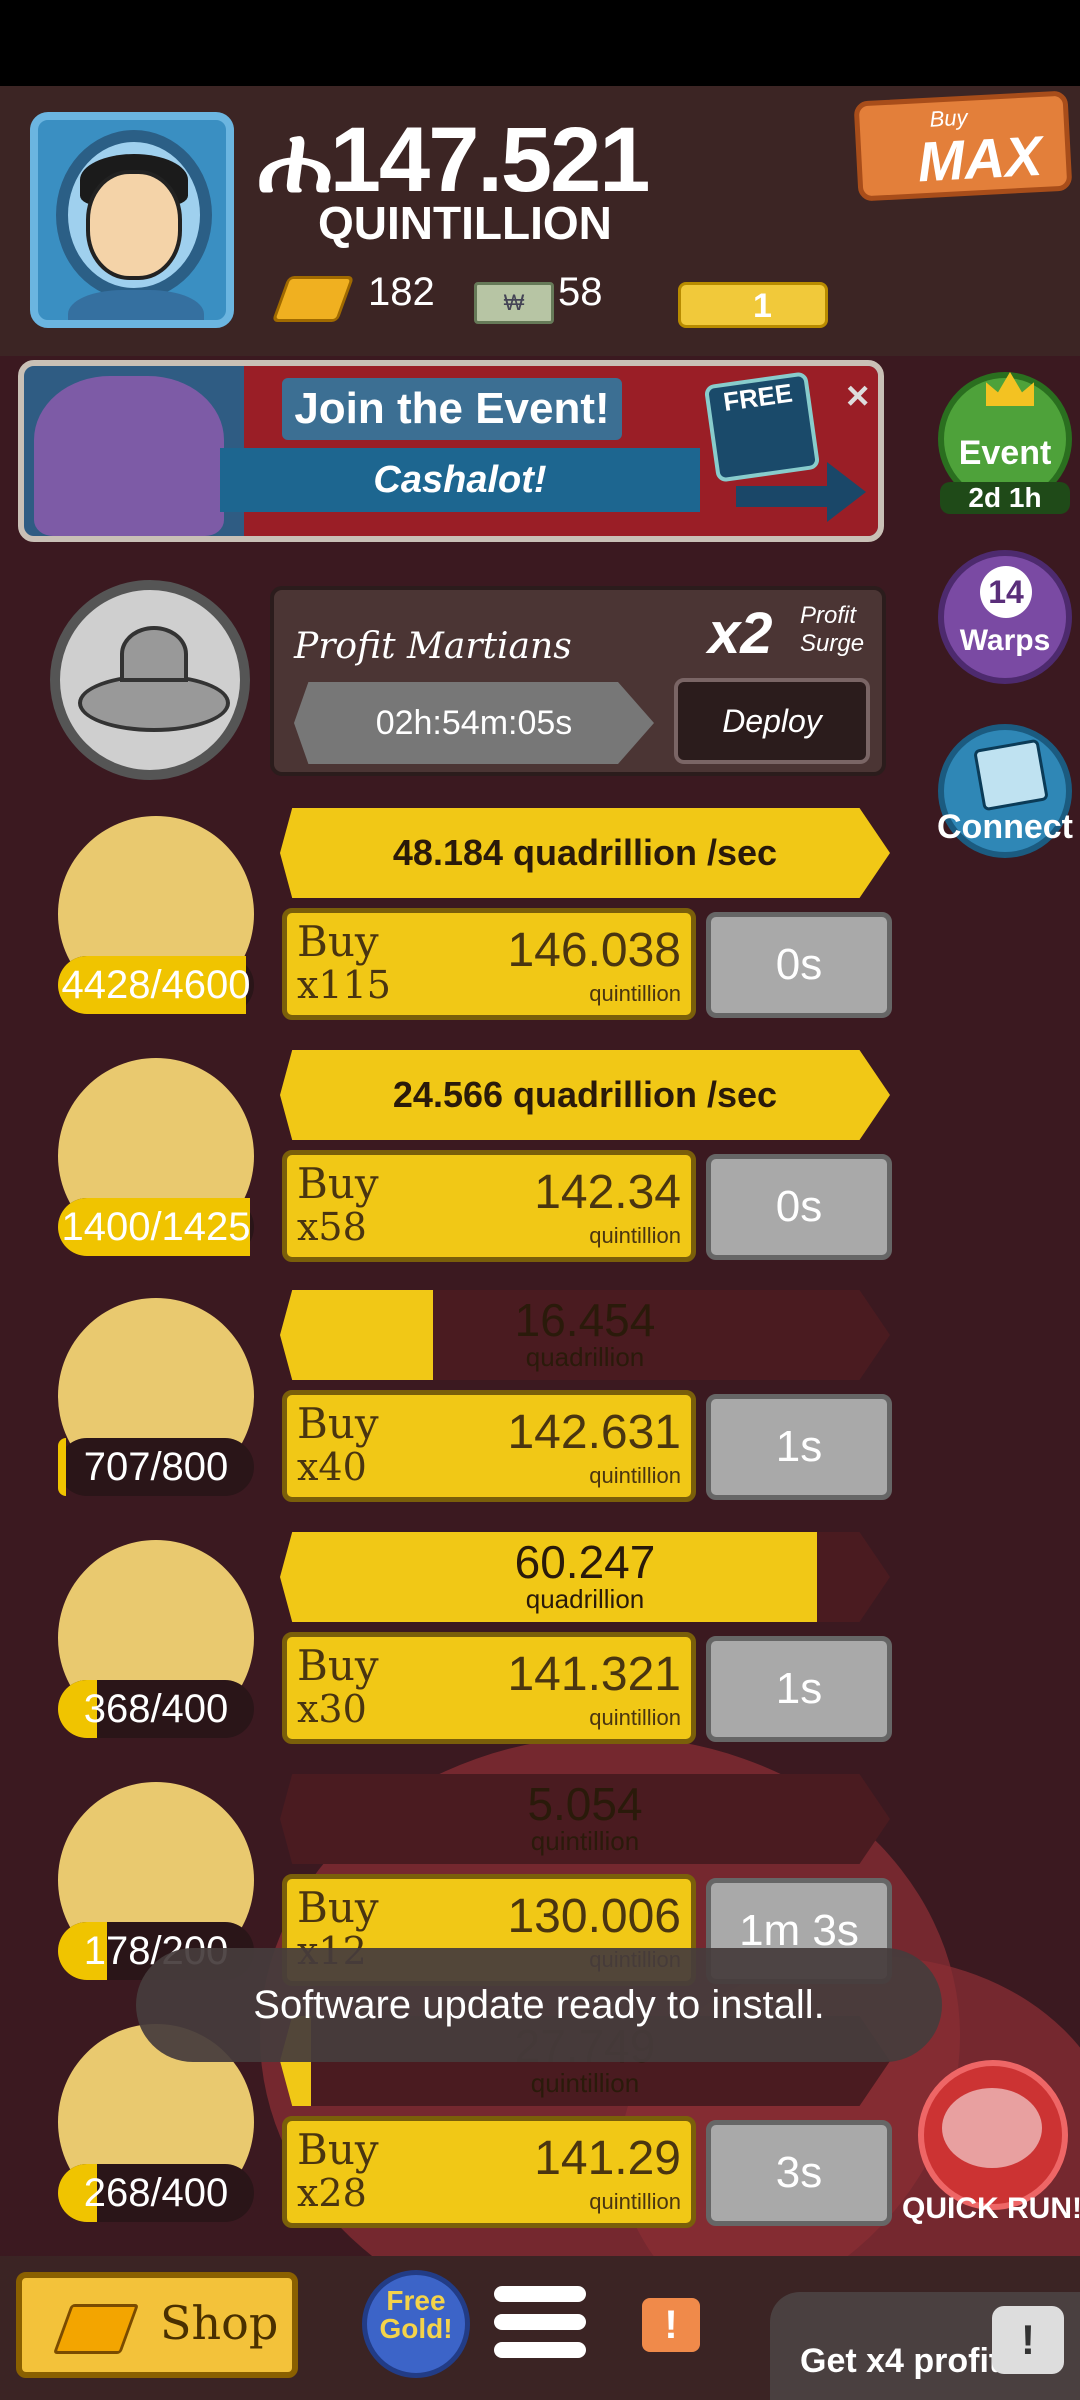 The height and width of the screenshot is (2400, 1080). I want to click on crown-icon, so click(1010, 389).